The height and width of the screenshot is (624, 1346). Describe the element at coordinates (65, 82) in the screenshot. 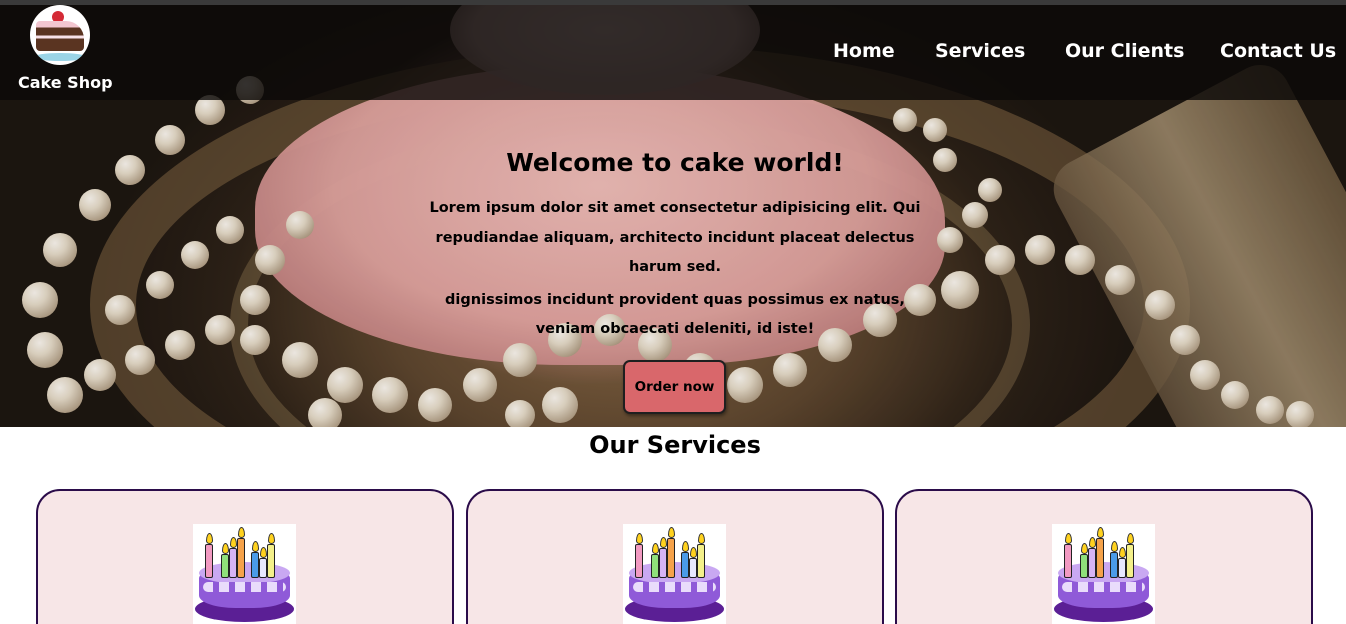

I see `brand-name: Cake Shop` at that location.